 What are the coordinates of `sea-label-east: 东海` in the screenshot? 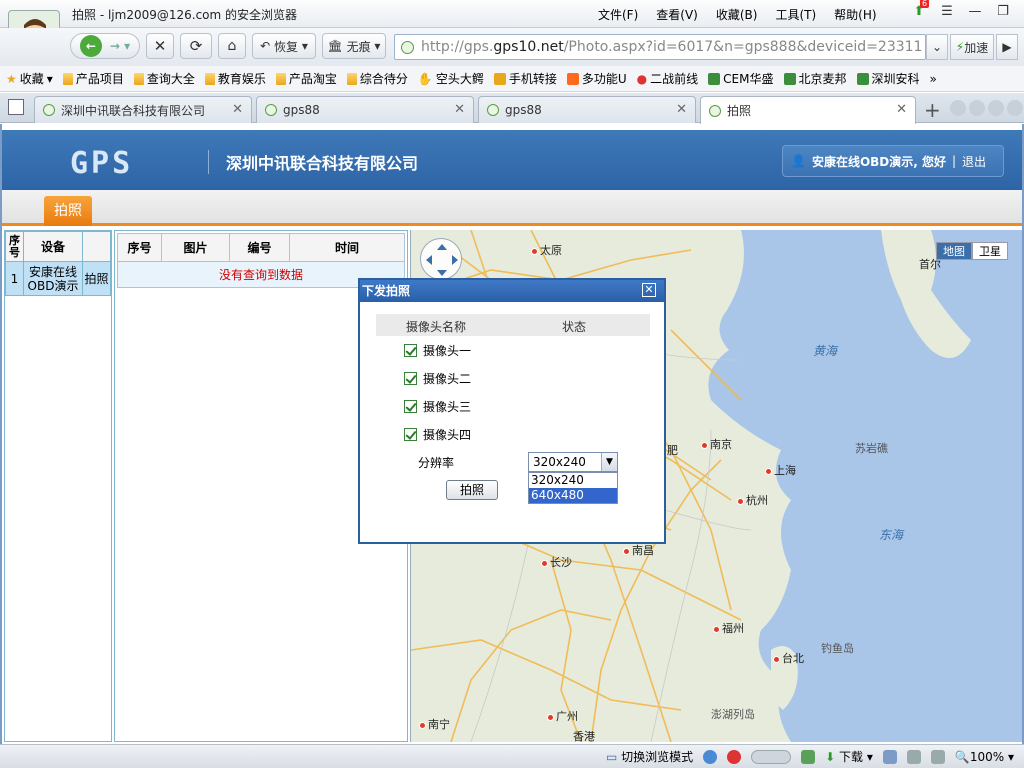 It's located at (891, 535).